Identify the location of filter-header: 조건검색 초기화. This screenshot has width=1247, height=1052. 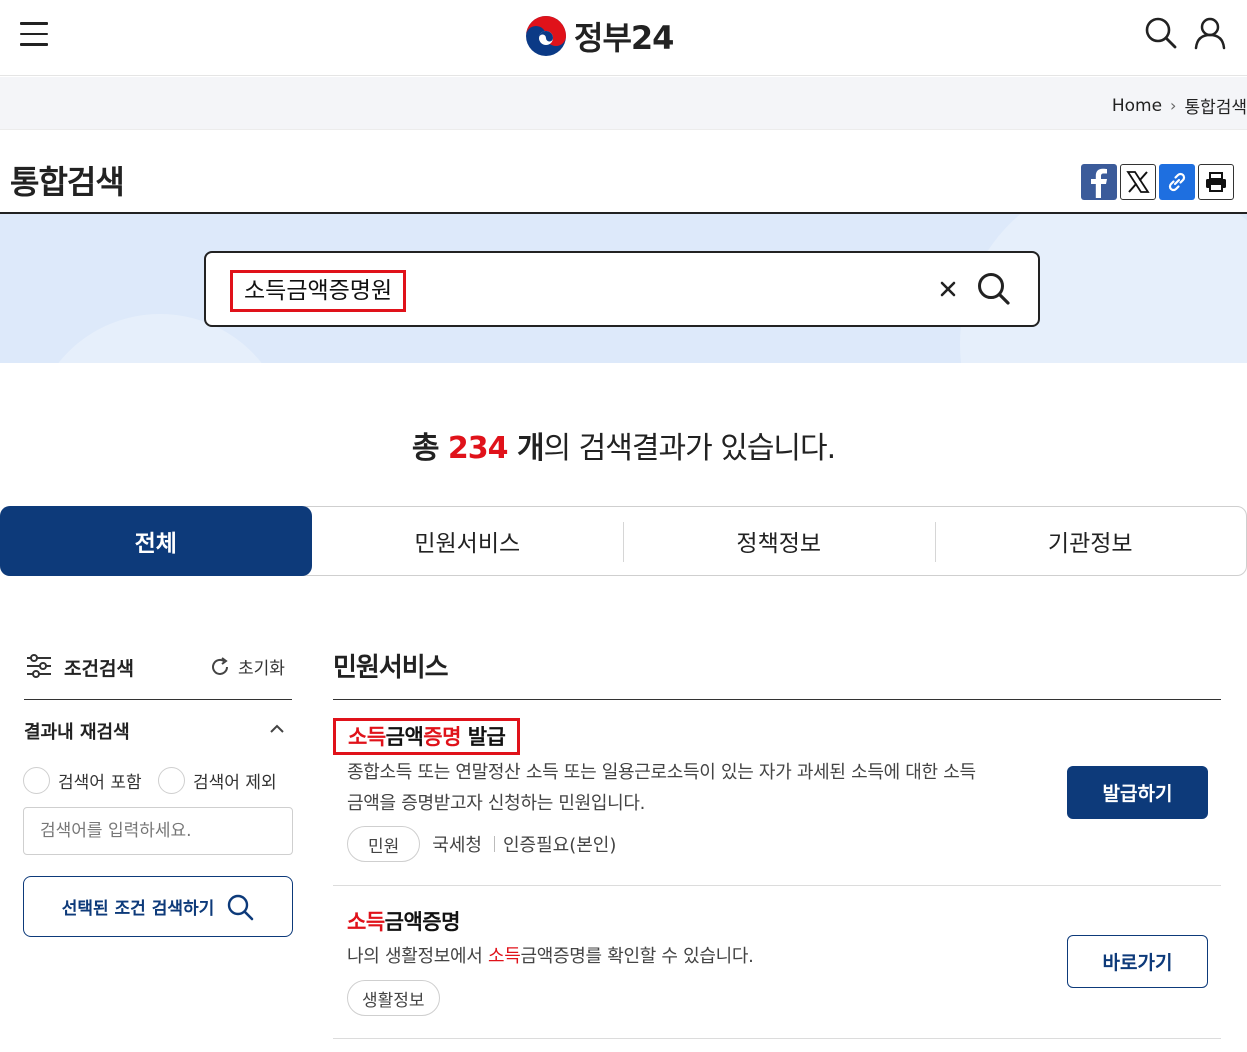
(158, 675).